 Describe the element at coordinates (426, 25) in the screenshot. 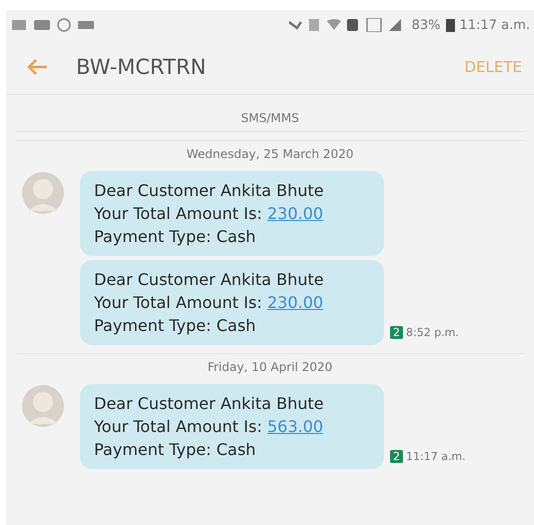

I see `battery-percent: 83%` at that location.